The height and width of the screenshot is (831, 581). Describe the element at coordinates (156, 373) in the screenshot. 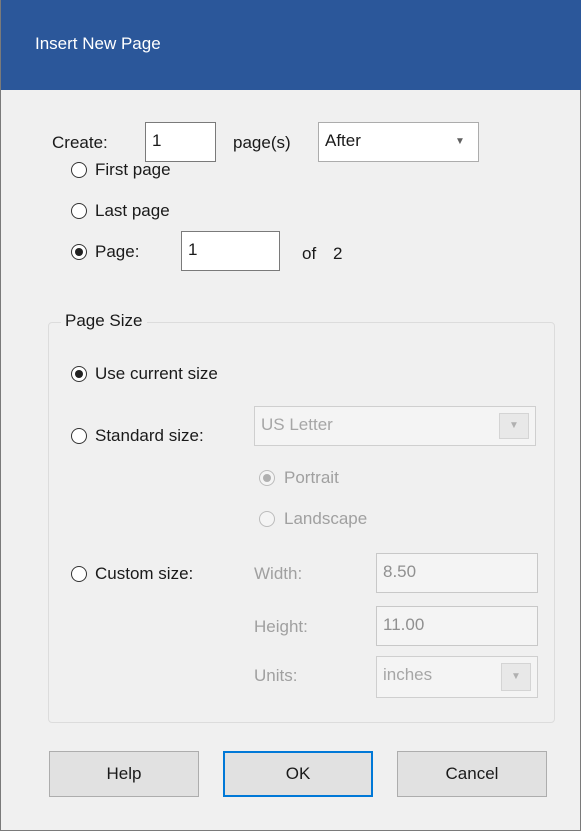

I see `use-current-size-label: Use current size` at that location.